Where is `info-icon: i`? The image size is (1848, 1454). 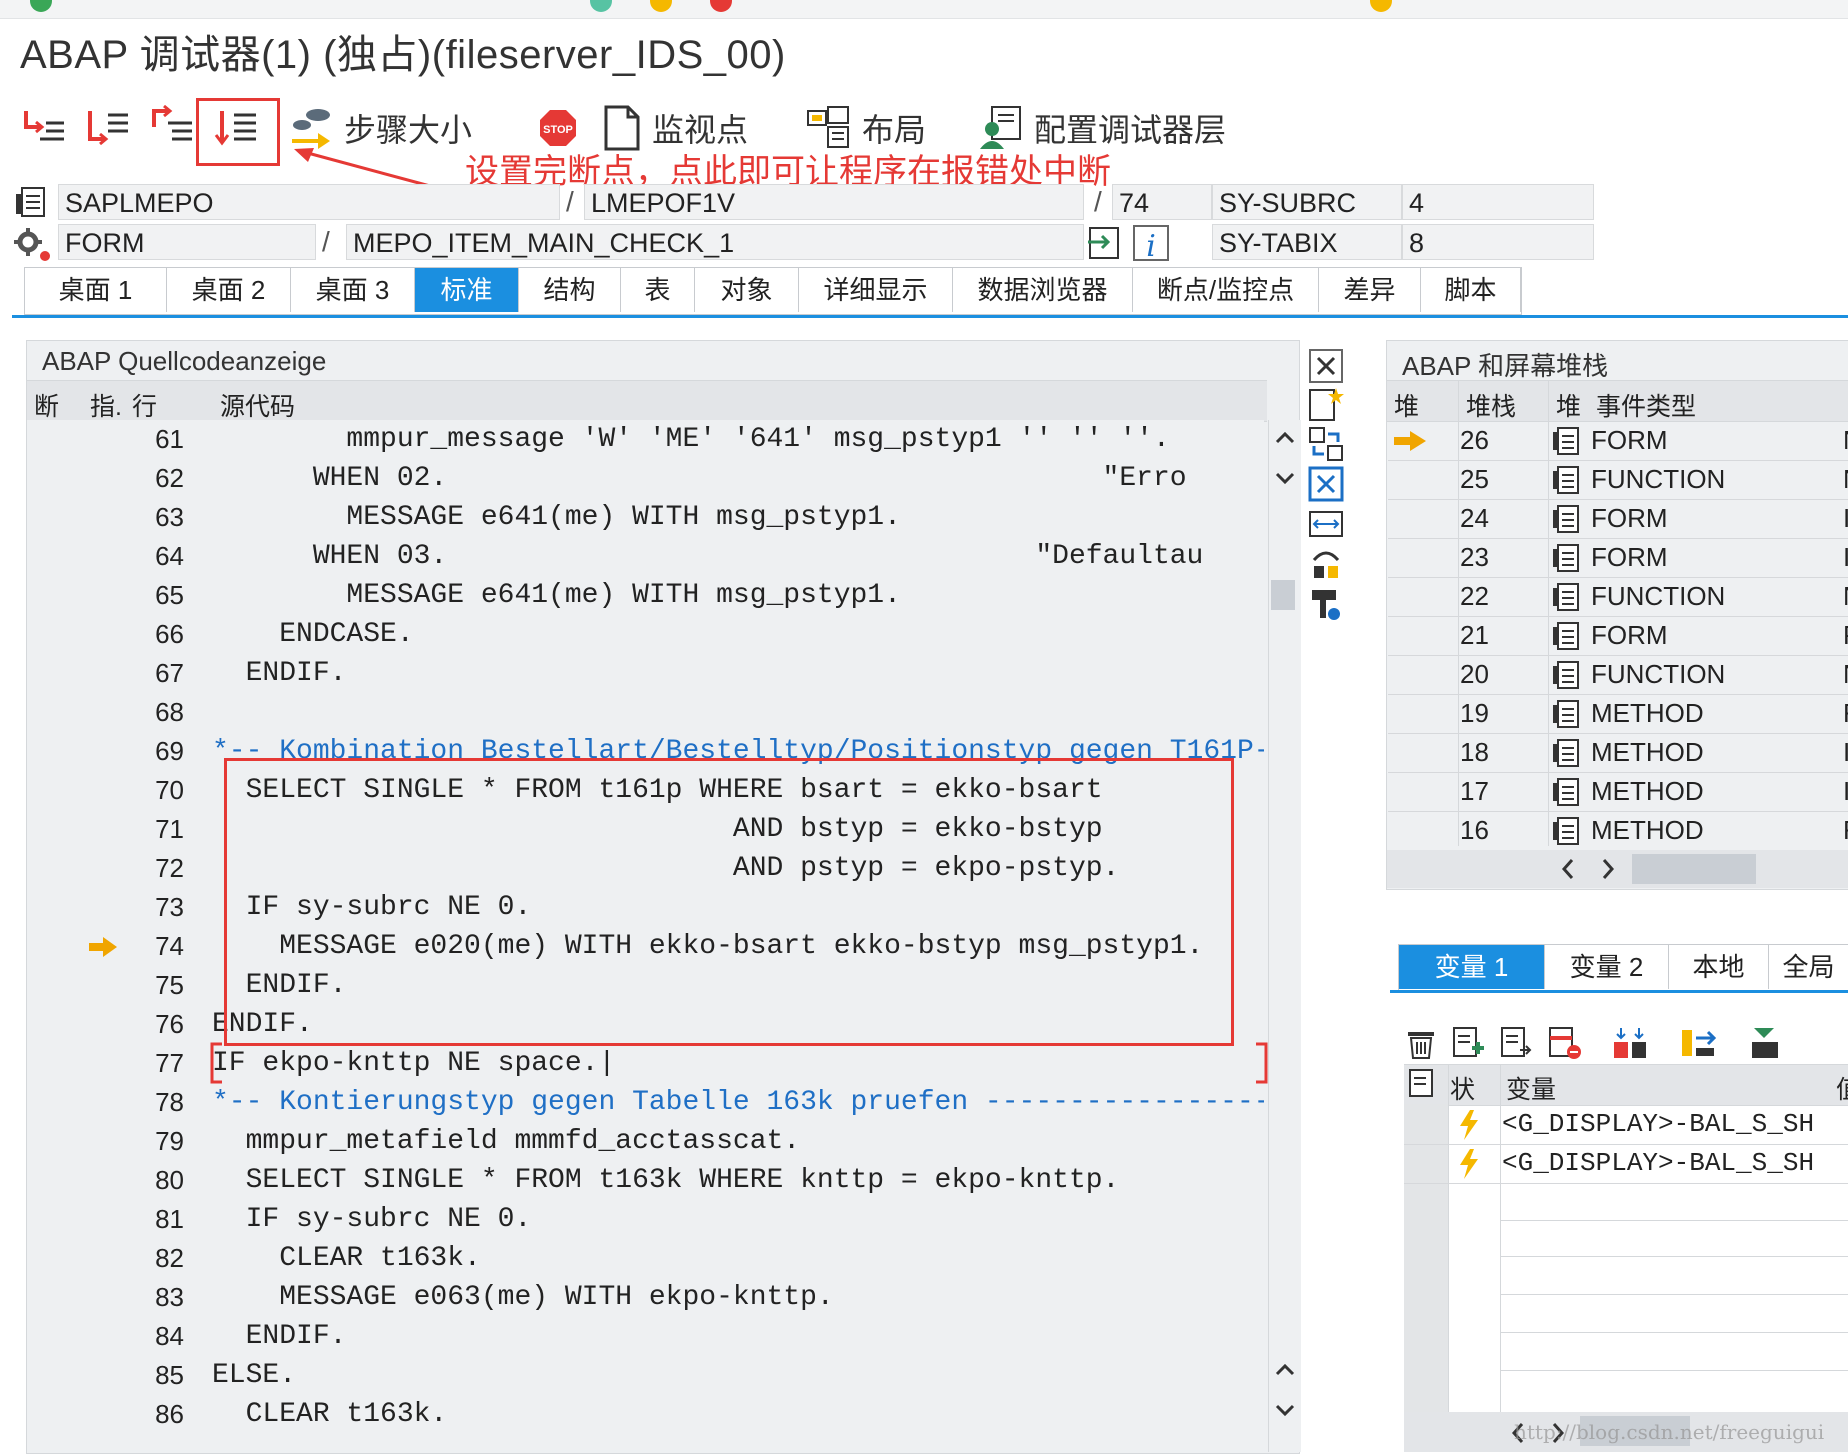 info-icon: i is located at coordinates (1151, 243).